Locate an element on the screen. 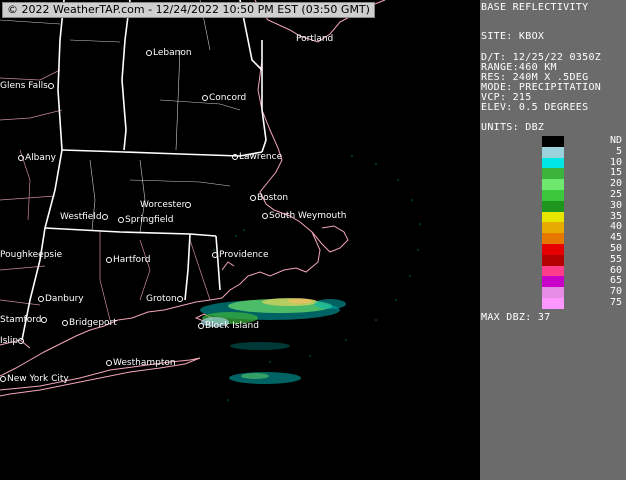 This screenshot has height=480, width=626. city-label: Lebanon is located at coordinates (169, 53).